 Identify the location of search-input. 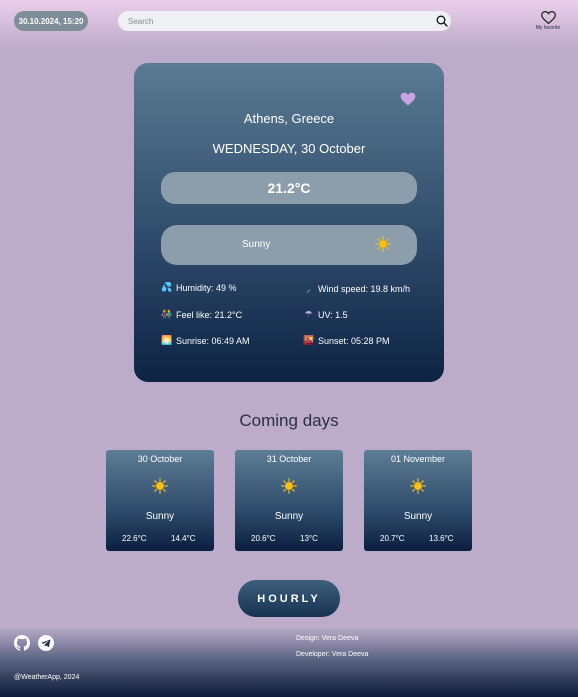
(284, 21).